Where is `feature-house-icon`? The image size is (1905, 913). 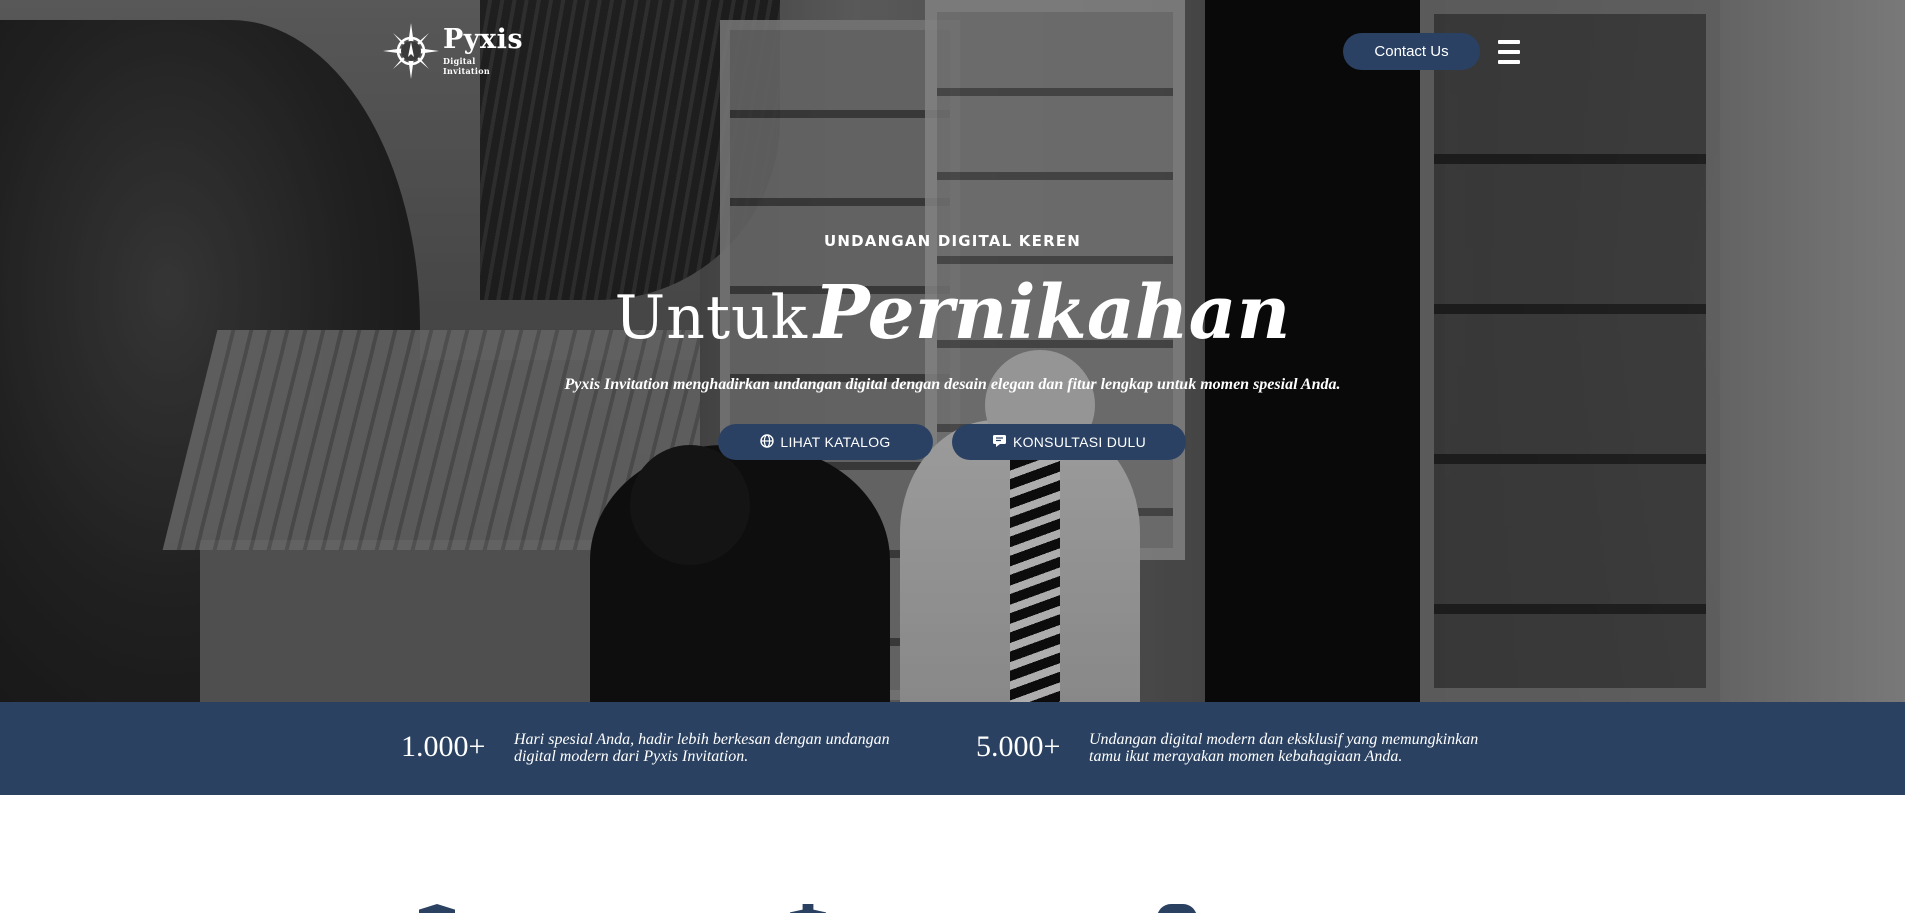 feature-house-icon is located at coordinates (437, 908).